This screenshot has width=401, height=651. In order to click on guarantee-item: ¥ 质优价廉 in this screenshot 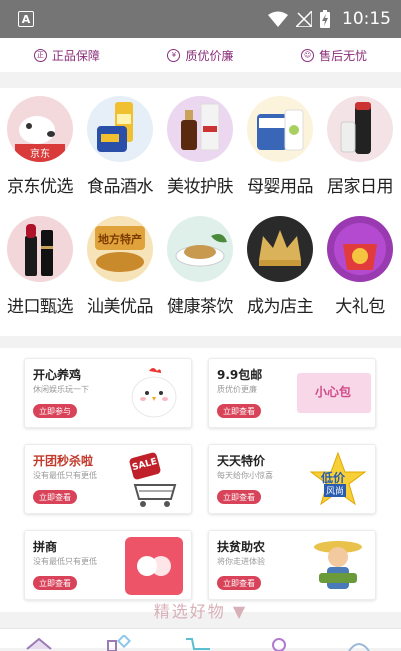, I will do `click(200, 55)`.